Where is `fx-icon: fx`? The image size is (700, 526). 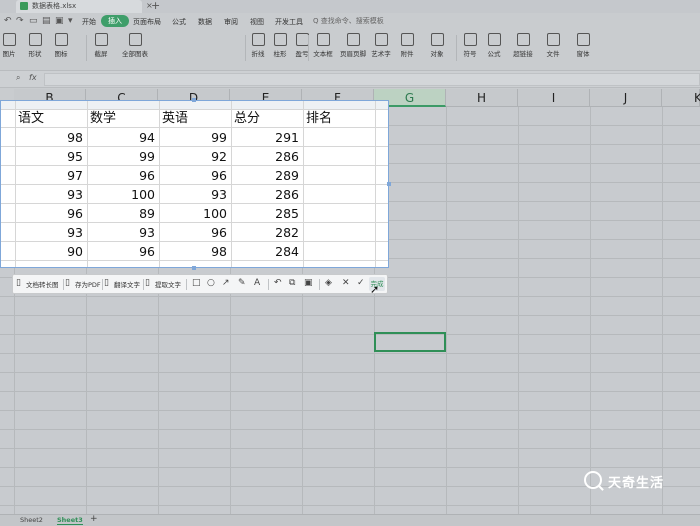
fx-icon: fx is located at coordinates (33, 77).